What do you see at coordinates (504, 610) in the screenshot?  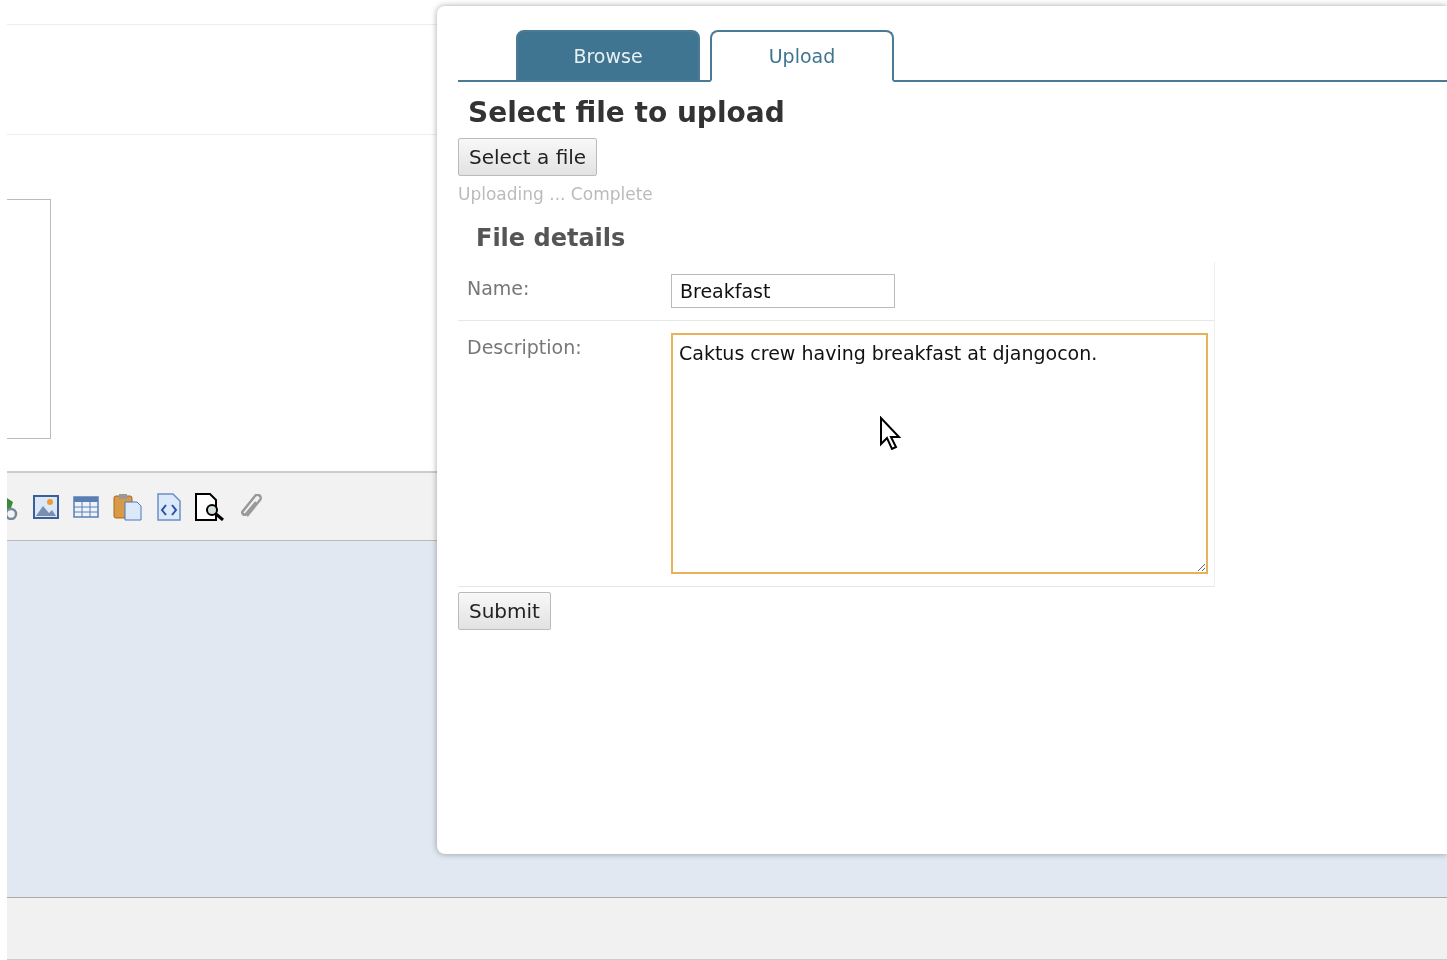 I see `submit-button: Submit` at bounding box center [504, 610].